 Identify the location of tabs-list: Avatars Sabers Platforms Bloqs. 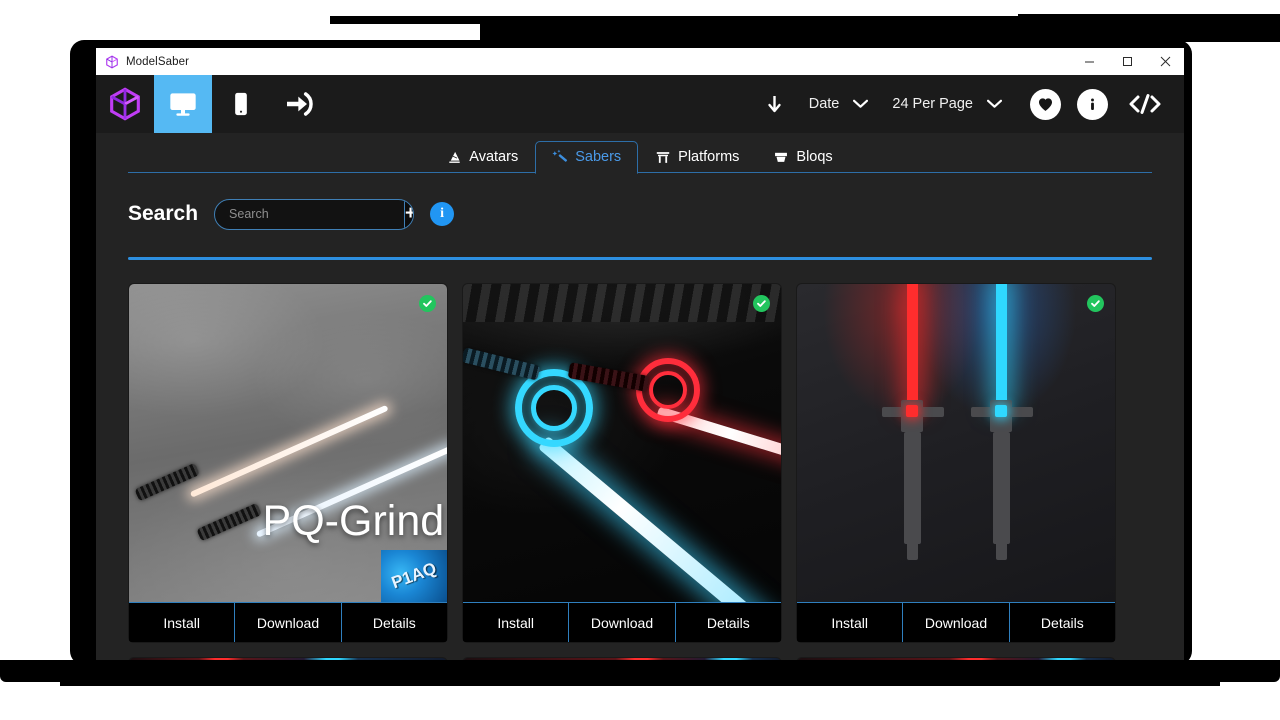
(639, 157).